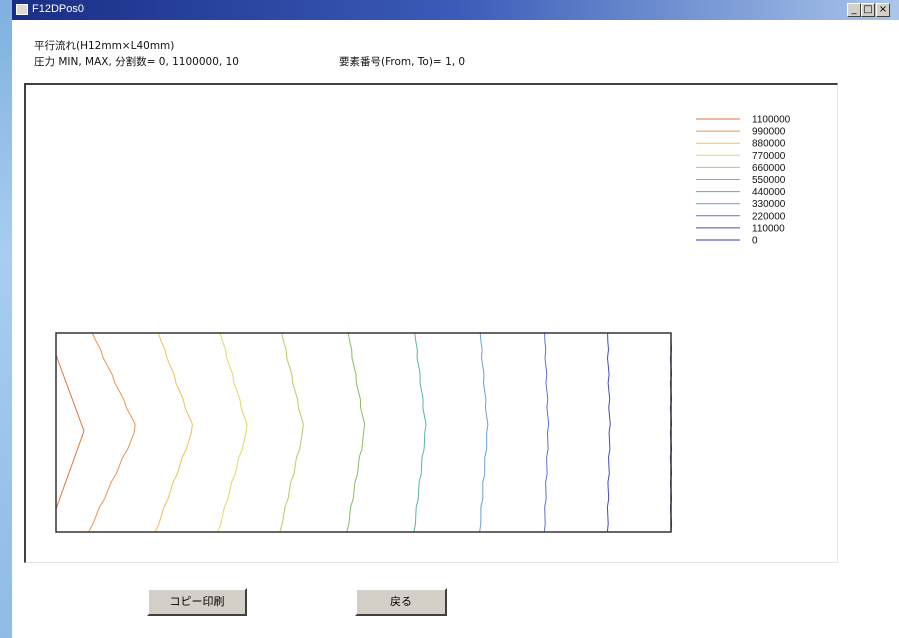  I want to click on legend-label-550000: 550000, so click(769, 180).